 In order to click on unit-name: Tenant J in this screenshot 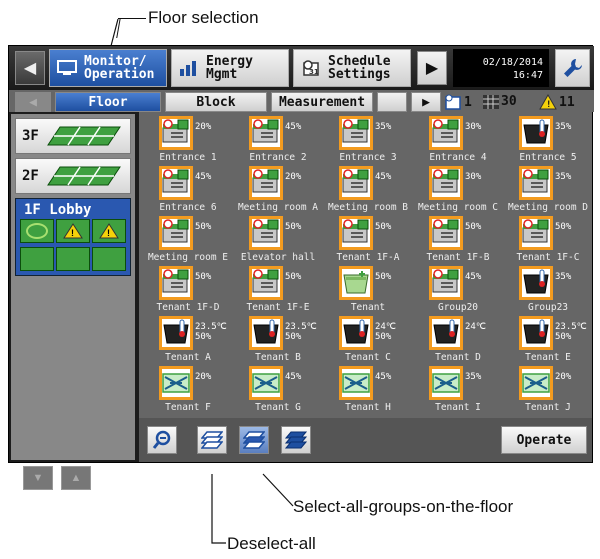, I will do `click(548, 407)`.